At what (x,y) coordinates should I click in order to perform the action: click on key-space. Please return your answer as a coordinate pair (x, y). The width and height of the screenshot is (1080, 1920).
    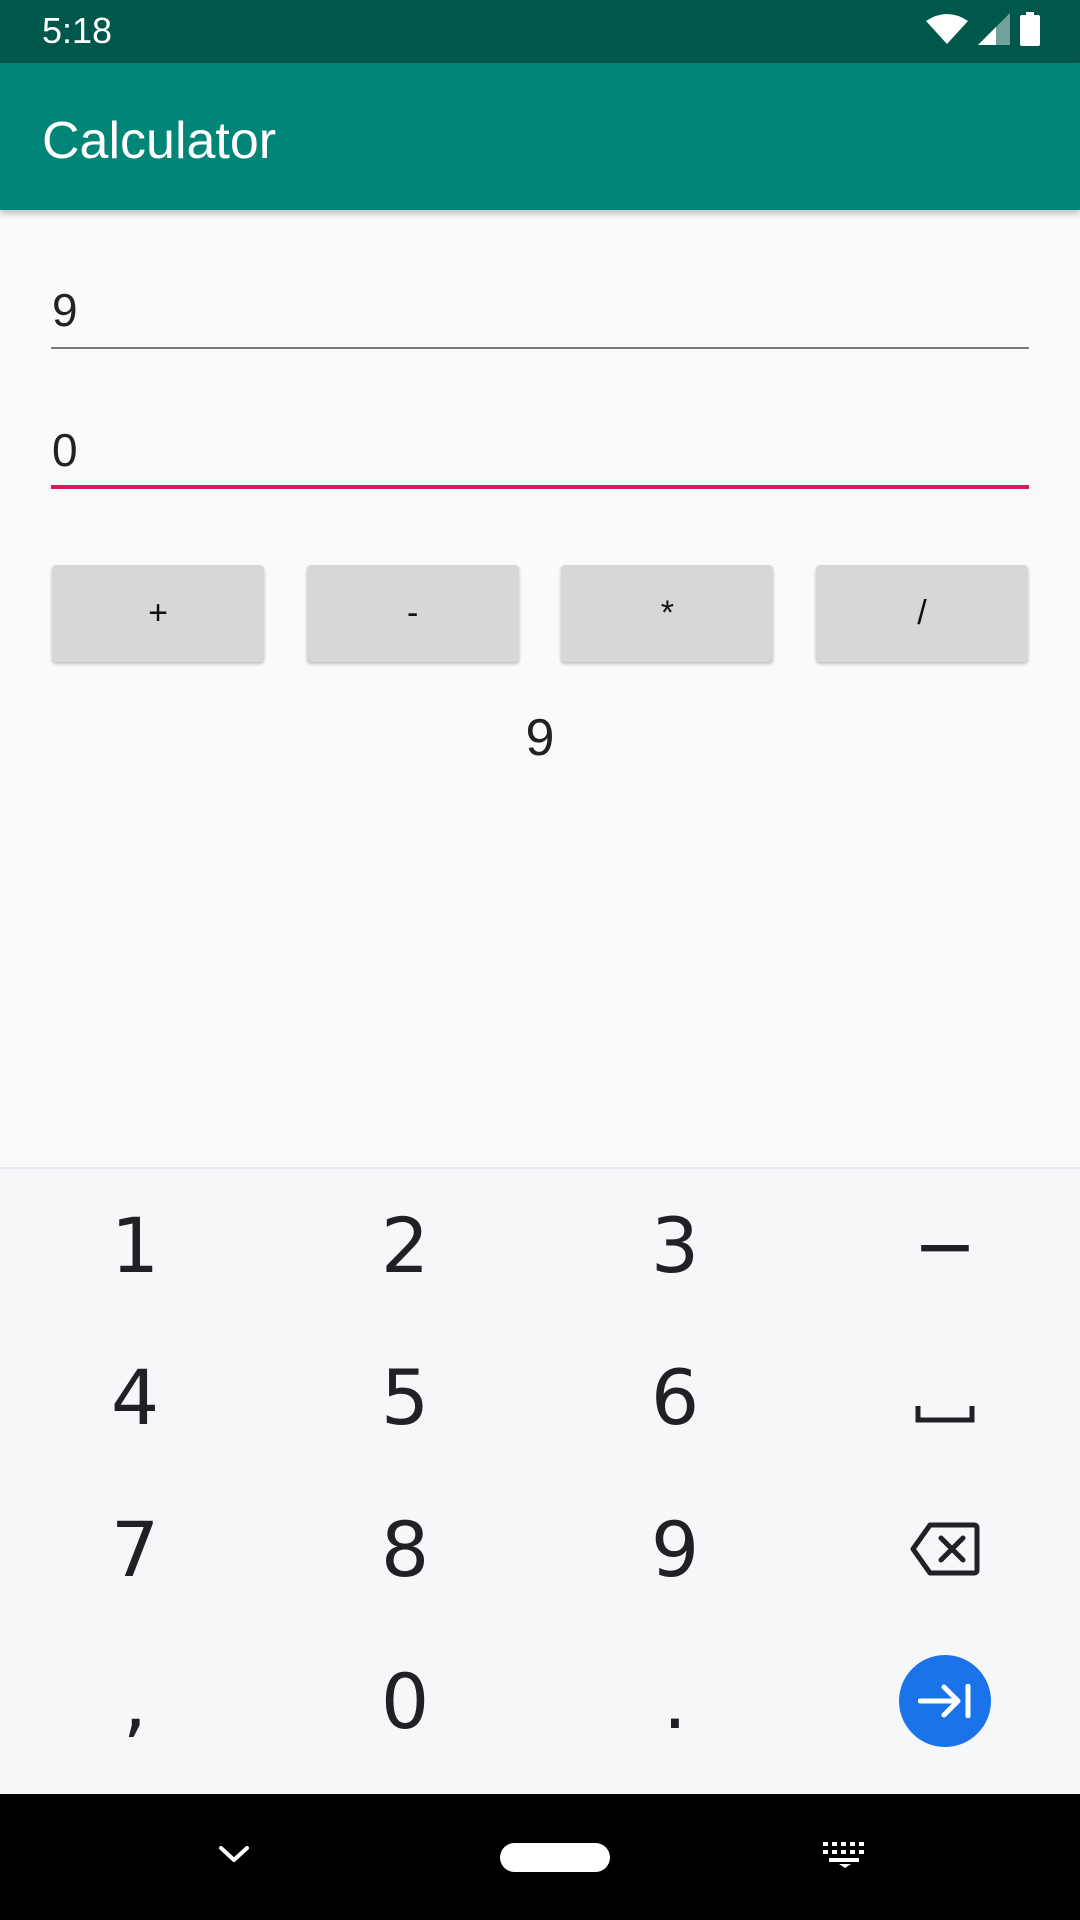
    Looking at the image, I should click on (945, 1397).